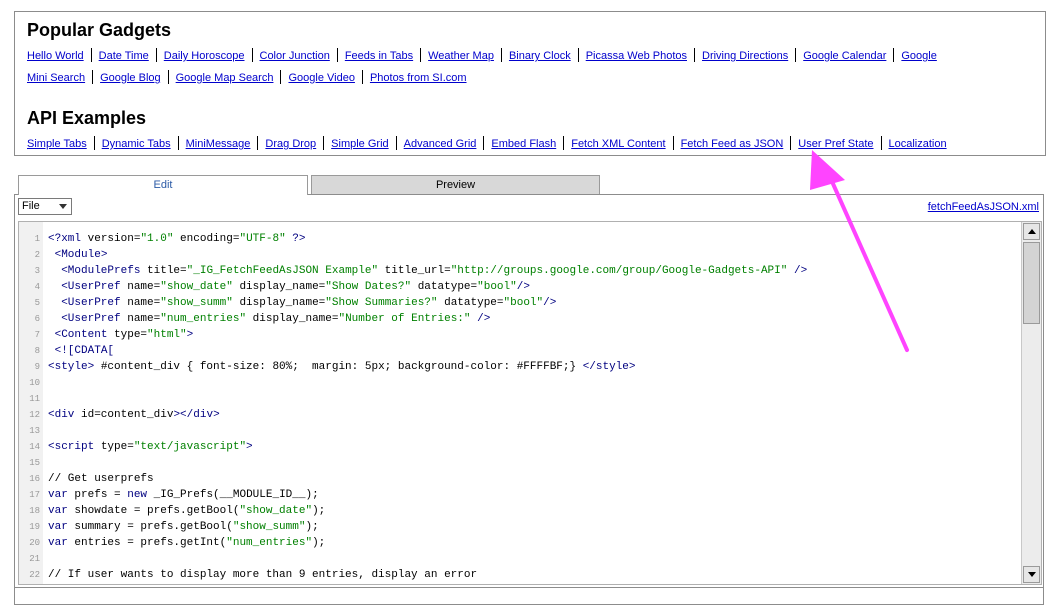 This screenshot has height=616, width=1059. I want to click on line-number: 7, so click(37, 335).